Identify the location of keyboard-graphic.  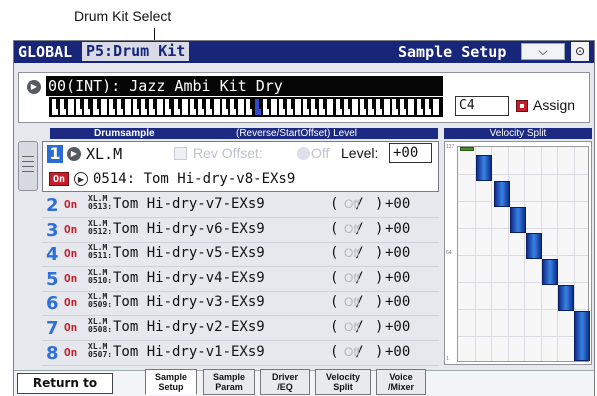
(246, 107).